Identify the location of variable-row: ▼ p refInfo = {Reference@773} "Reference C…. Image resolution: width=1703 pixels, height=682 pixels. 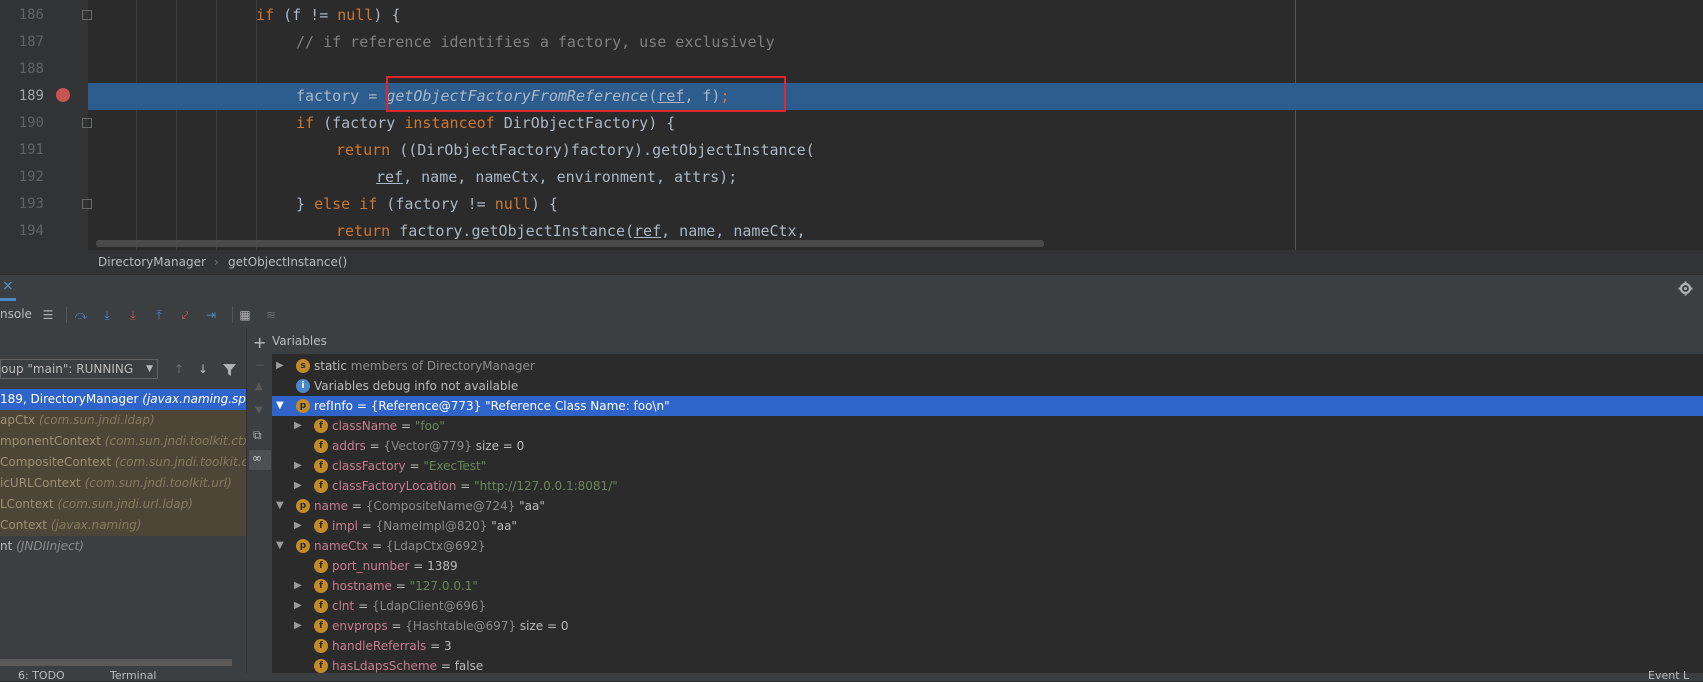
(987, 406).